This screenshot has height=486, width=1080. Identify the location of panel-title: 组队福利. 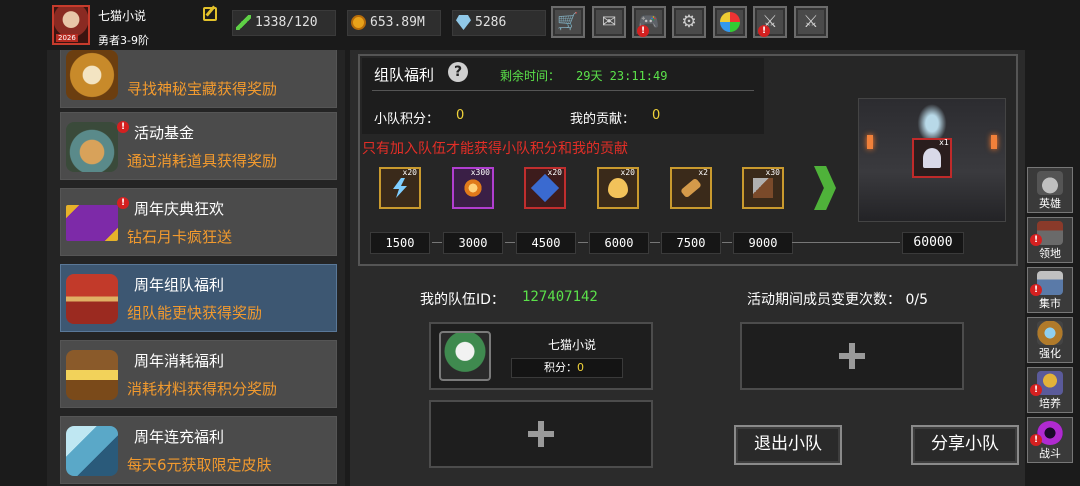
(404, 75).